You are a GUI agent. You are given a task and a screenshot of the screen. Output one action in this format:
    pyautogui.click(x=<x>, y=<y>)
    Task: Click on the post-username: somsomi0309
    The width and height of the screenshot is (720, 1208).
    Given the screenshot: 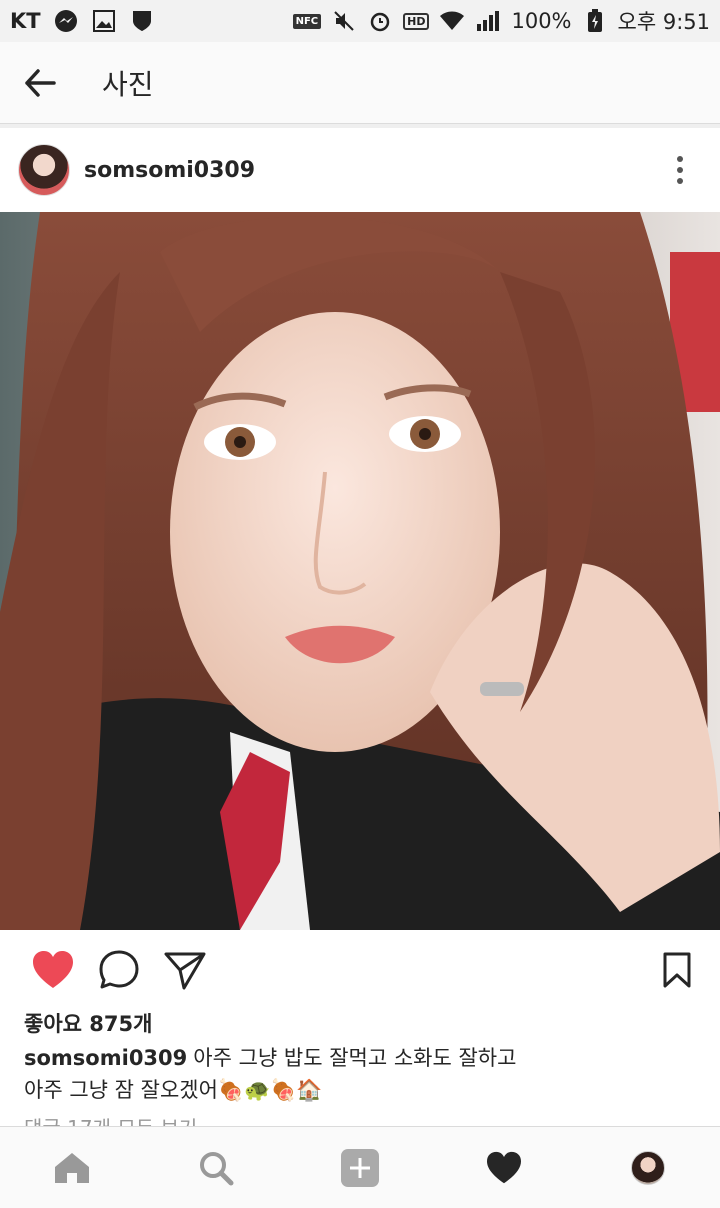 What is the action you would take?
    pyautogui.click(x=169, y=170)
    